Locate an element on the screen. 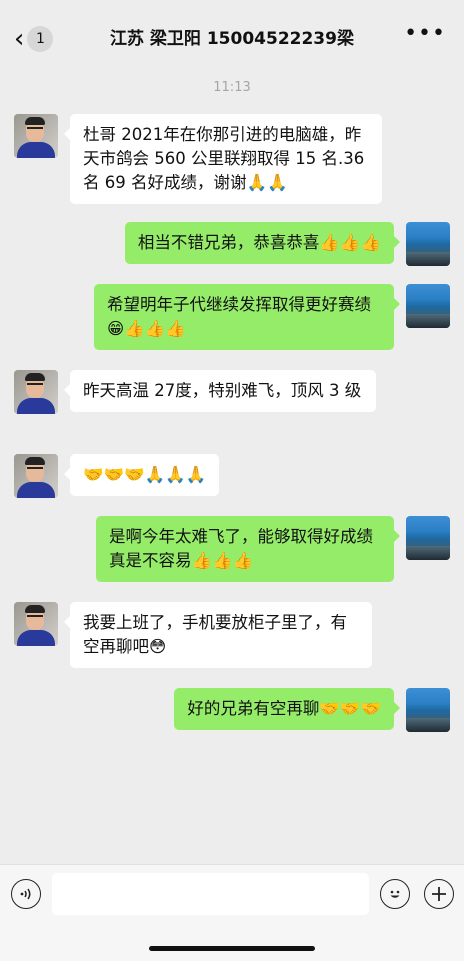 Image resolution: width=464 pixels, height=961 pixels. outgoing-bubble: 好的兄弟有空再聊🤝🤝🤝 is located at coordinates (287, 709).